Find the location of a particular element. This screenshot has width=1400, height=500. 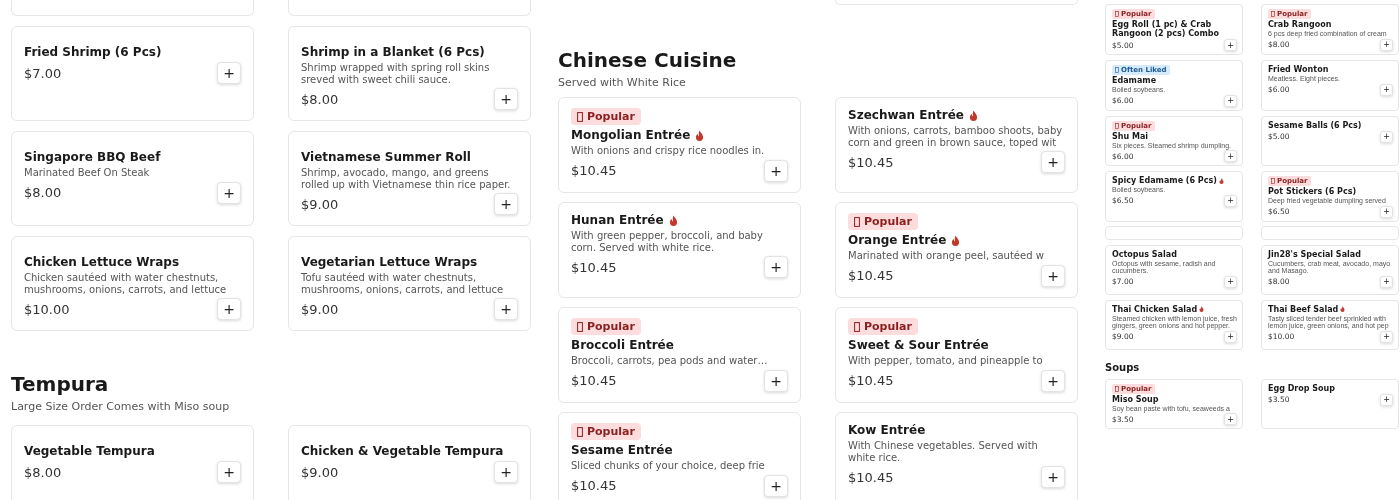

menu-item-card: Vegetable Tempura $8.00 + is located at coordinates (132, 462).